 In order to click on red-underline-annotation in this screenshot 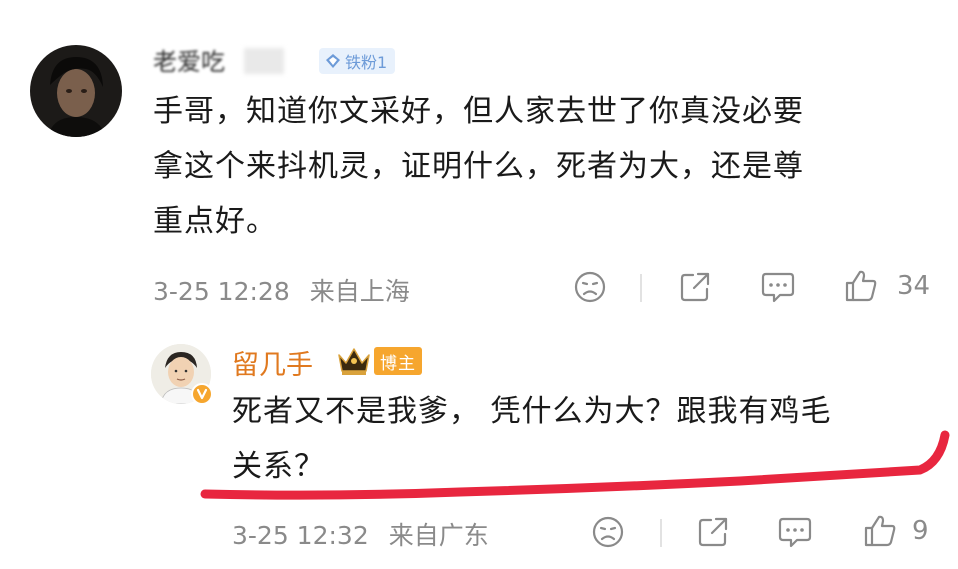, I will do `click(575, 465)`.